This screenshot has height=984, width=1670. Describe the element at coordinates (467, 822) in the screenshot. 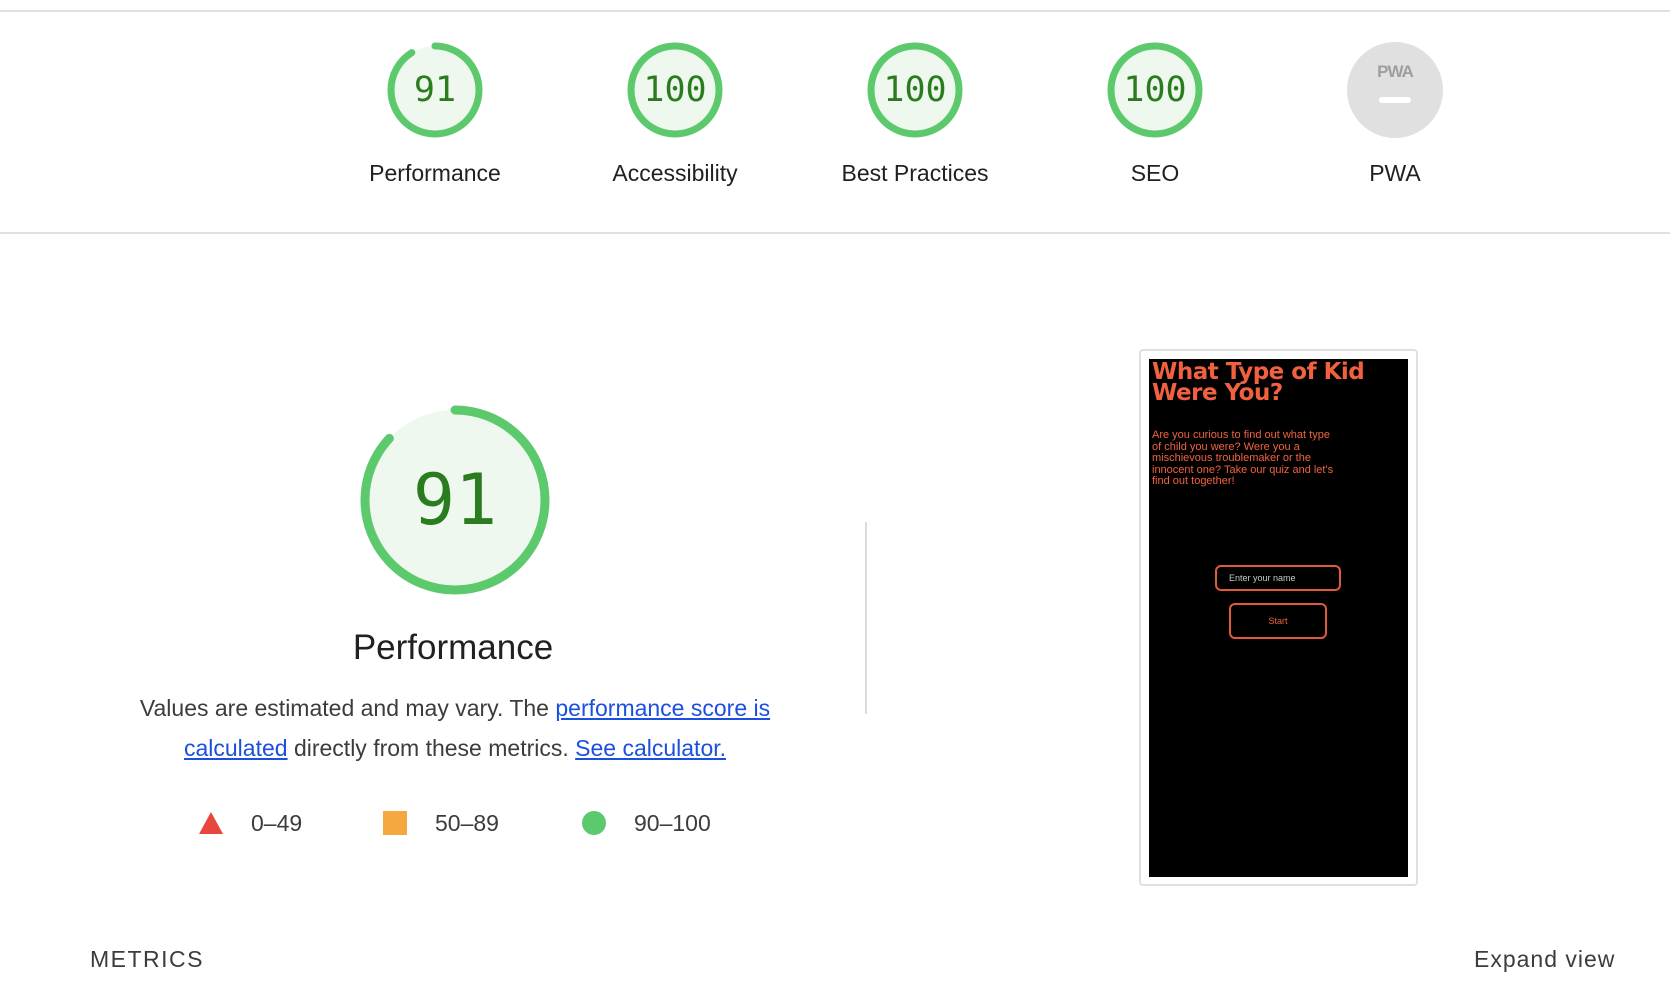

I see `legend-range: 50–89` at that location.